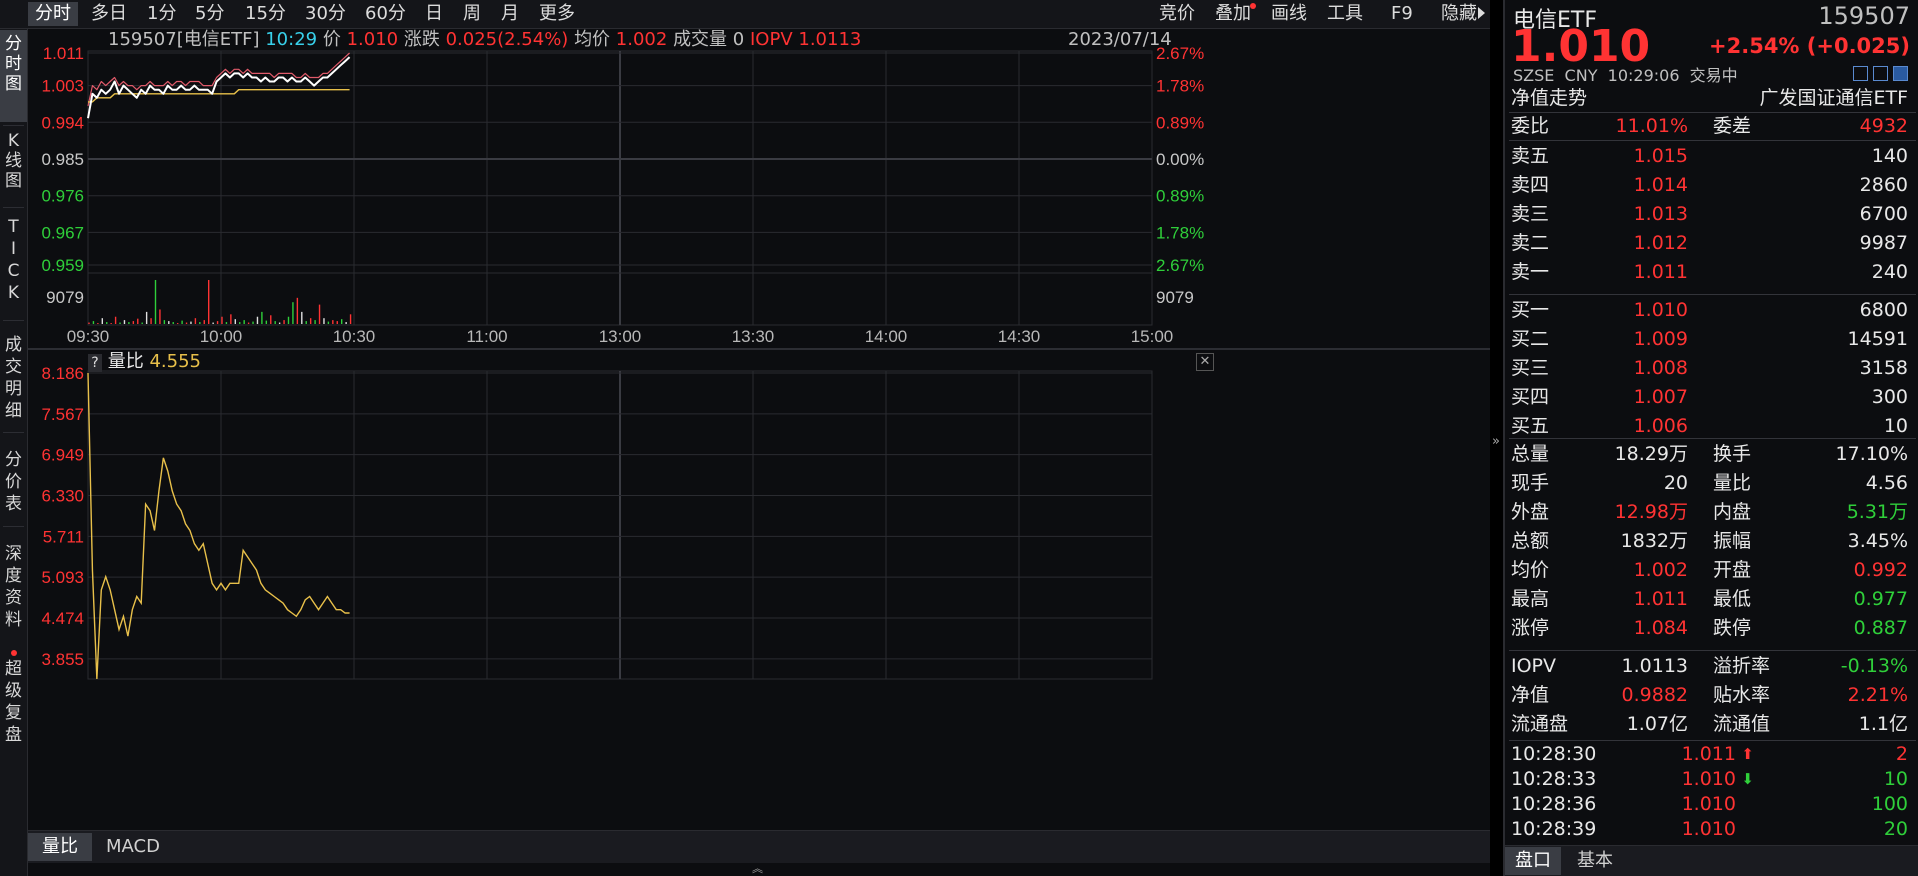 This screenshot has height=876, width=1918. Describe the element at coordinates (1711, 272) in the screenshot. I see `asks-row: 卖一 1.011 240` at that location.